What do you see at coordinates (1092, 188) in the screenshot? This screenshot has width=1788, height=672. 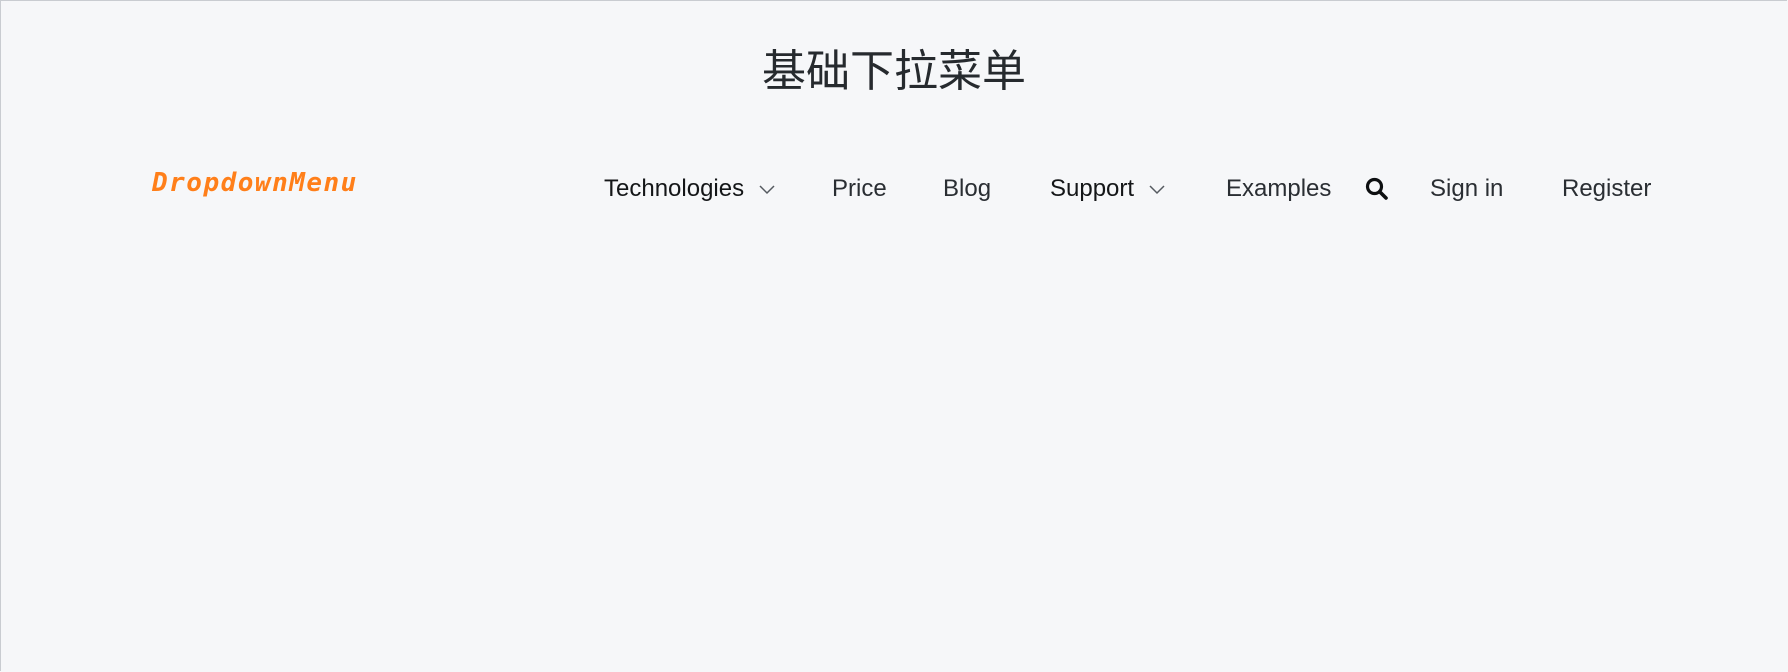 I see `nav-item-label: Support` at bounding box center [1092, 188].